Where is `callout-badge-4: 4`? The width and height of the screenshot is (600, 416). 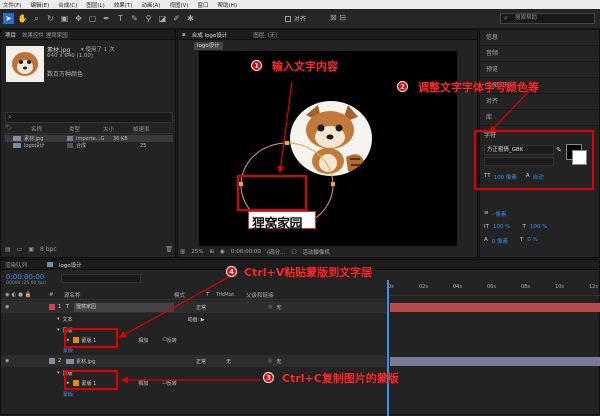 callout-badge-4: 4 is located at coordinates (231, 271).